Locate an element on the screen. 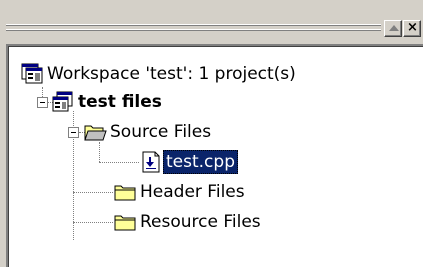 The image size is (423, 267). tree-item-label: test files is located at coordinates (120, 102).